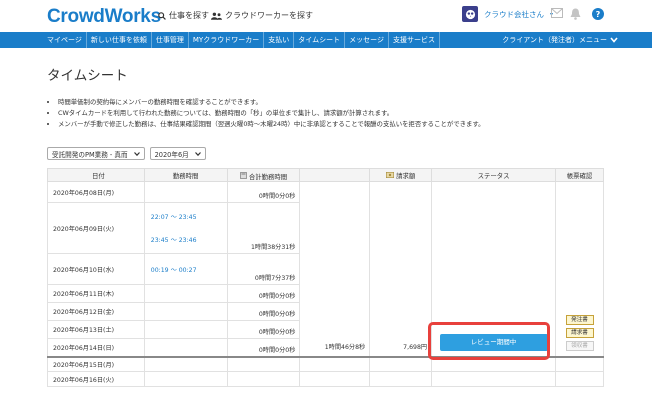  Describe the element at coordinates (406, 175) in the screenshot. I see `header-amount-label: 請求額` at that location.